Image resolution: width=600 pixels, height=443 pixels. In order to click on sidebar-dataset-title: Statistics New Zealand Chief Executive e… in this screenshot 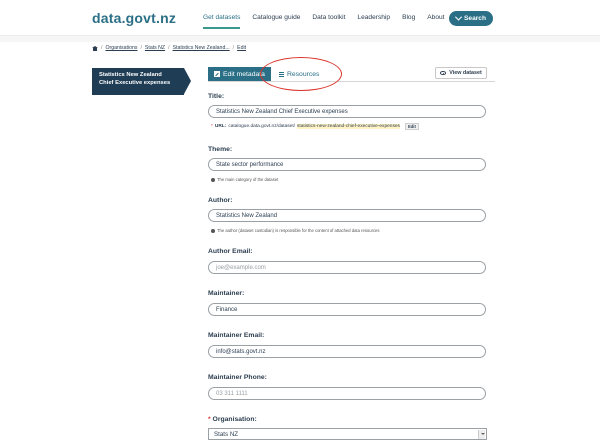, I will do `click(141, 81)`.